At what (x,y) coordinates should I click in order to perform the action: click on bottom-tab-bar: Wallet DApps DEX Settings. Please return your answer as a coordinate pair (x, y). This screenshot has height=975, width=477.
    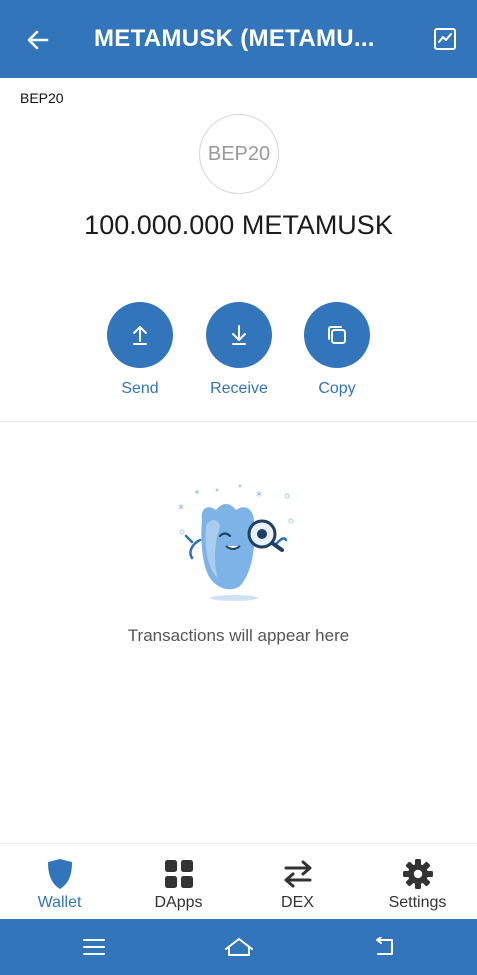
    Looking at the image, I should click on (238, 881).